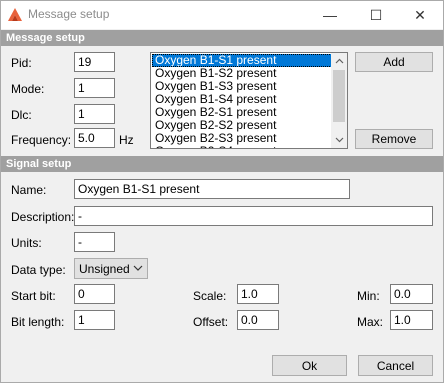 The width and height of the screenshot is (444, 383). What do you see at coordinates (242, 147) in the screenshot?
I see `signal-list-item: Oxygen B2-S4 present` at bounding box center [242, 147].